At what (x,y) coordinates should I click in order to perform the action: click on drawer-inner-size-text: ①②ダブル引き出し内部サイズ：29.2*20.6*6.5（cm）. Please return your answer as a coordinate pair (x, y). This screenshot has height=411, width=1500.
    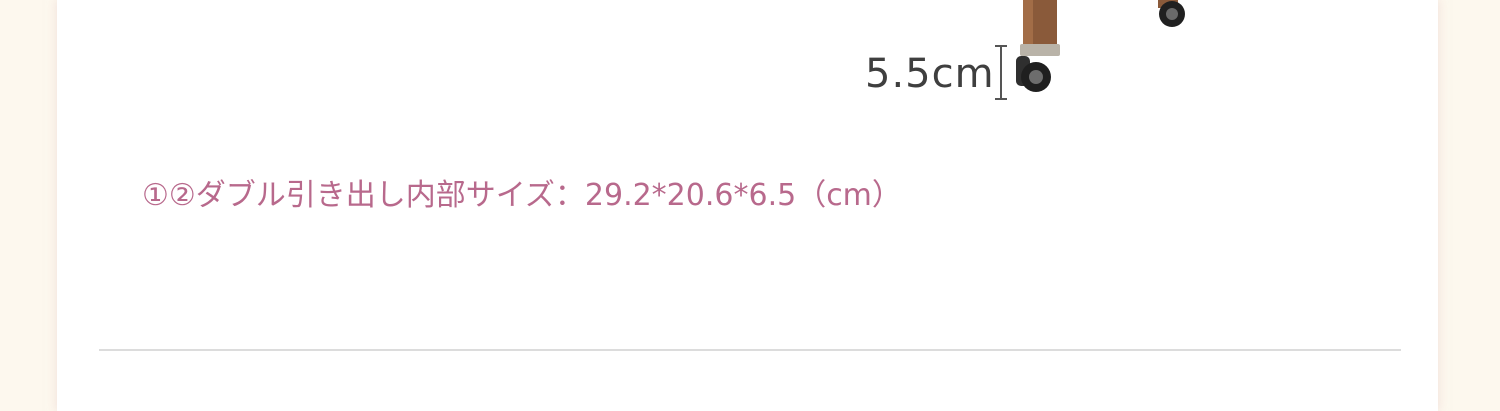
    Looking at the image, I should click on (522, 195).